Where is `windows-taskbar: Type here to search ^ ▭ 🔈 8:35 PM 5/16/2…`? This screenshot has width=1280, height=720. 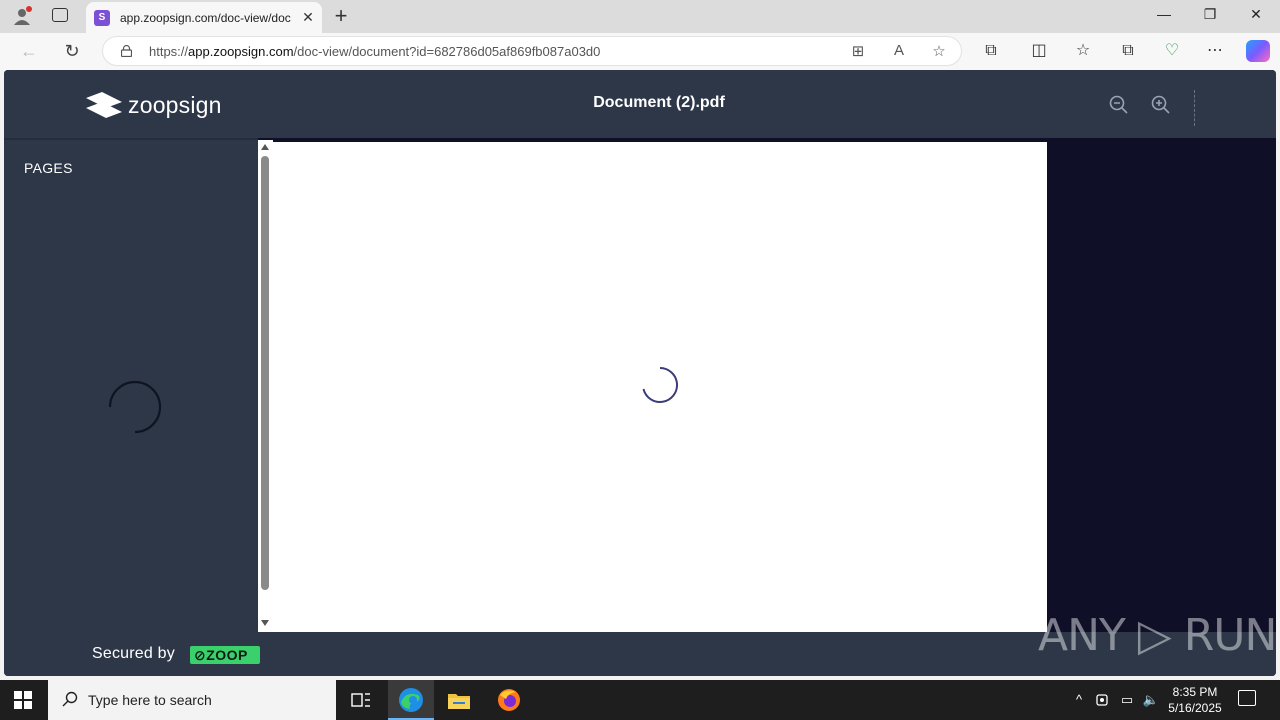
windows-taskbar: Type here to search ^ ▭ 🔈 8:35 PM 5/16/2… is located at coordinates (640, 700).